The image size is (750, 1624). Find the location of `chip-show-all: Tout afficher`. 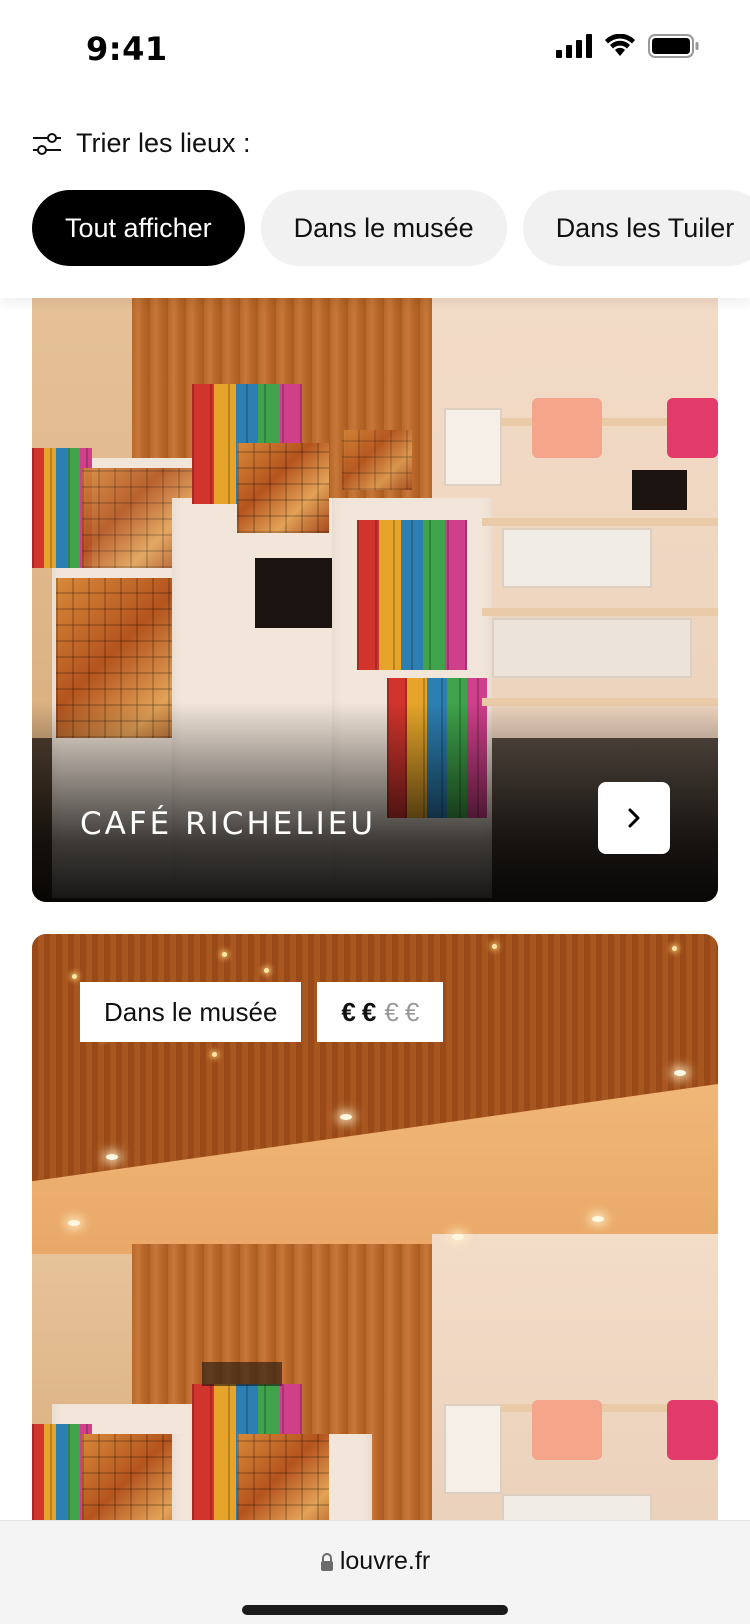

chip-show-all: Tout afficher is located at coordinates (138, 228).